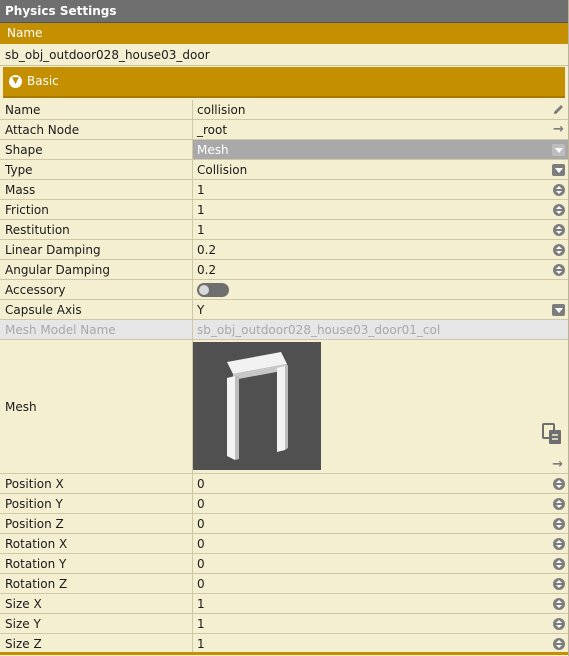  I want to click on property-row-capsule-axis: Capsule Axis Y, so click(284, 310).